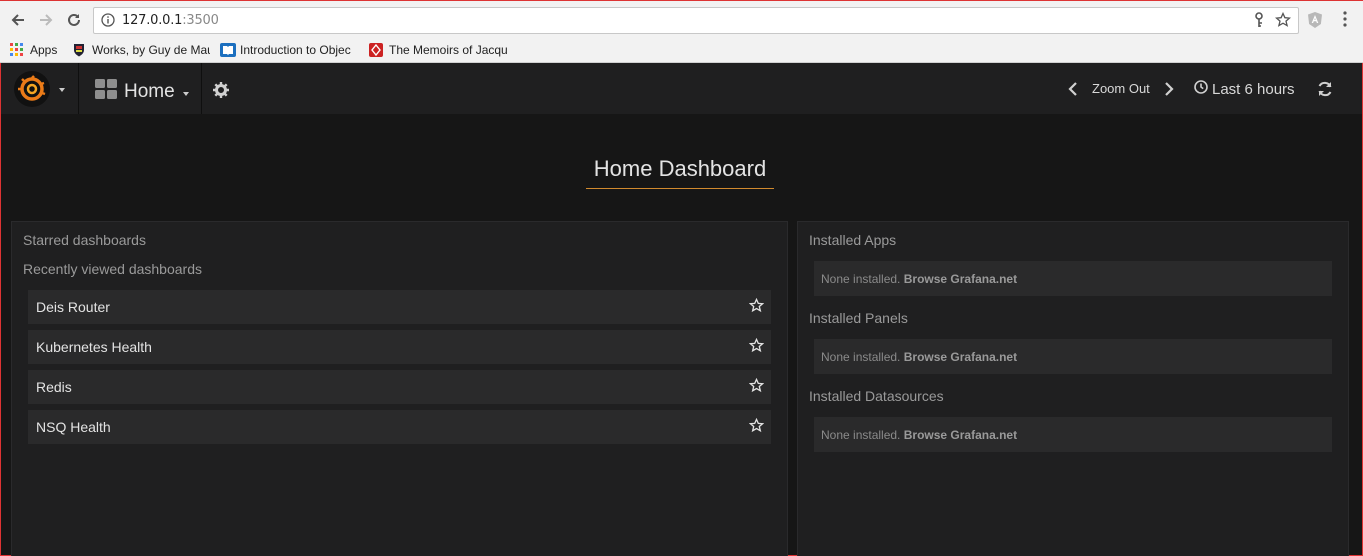 The image size is (1363, 556). I want to click on list-item: Redis, so click(399, 387).